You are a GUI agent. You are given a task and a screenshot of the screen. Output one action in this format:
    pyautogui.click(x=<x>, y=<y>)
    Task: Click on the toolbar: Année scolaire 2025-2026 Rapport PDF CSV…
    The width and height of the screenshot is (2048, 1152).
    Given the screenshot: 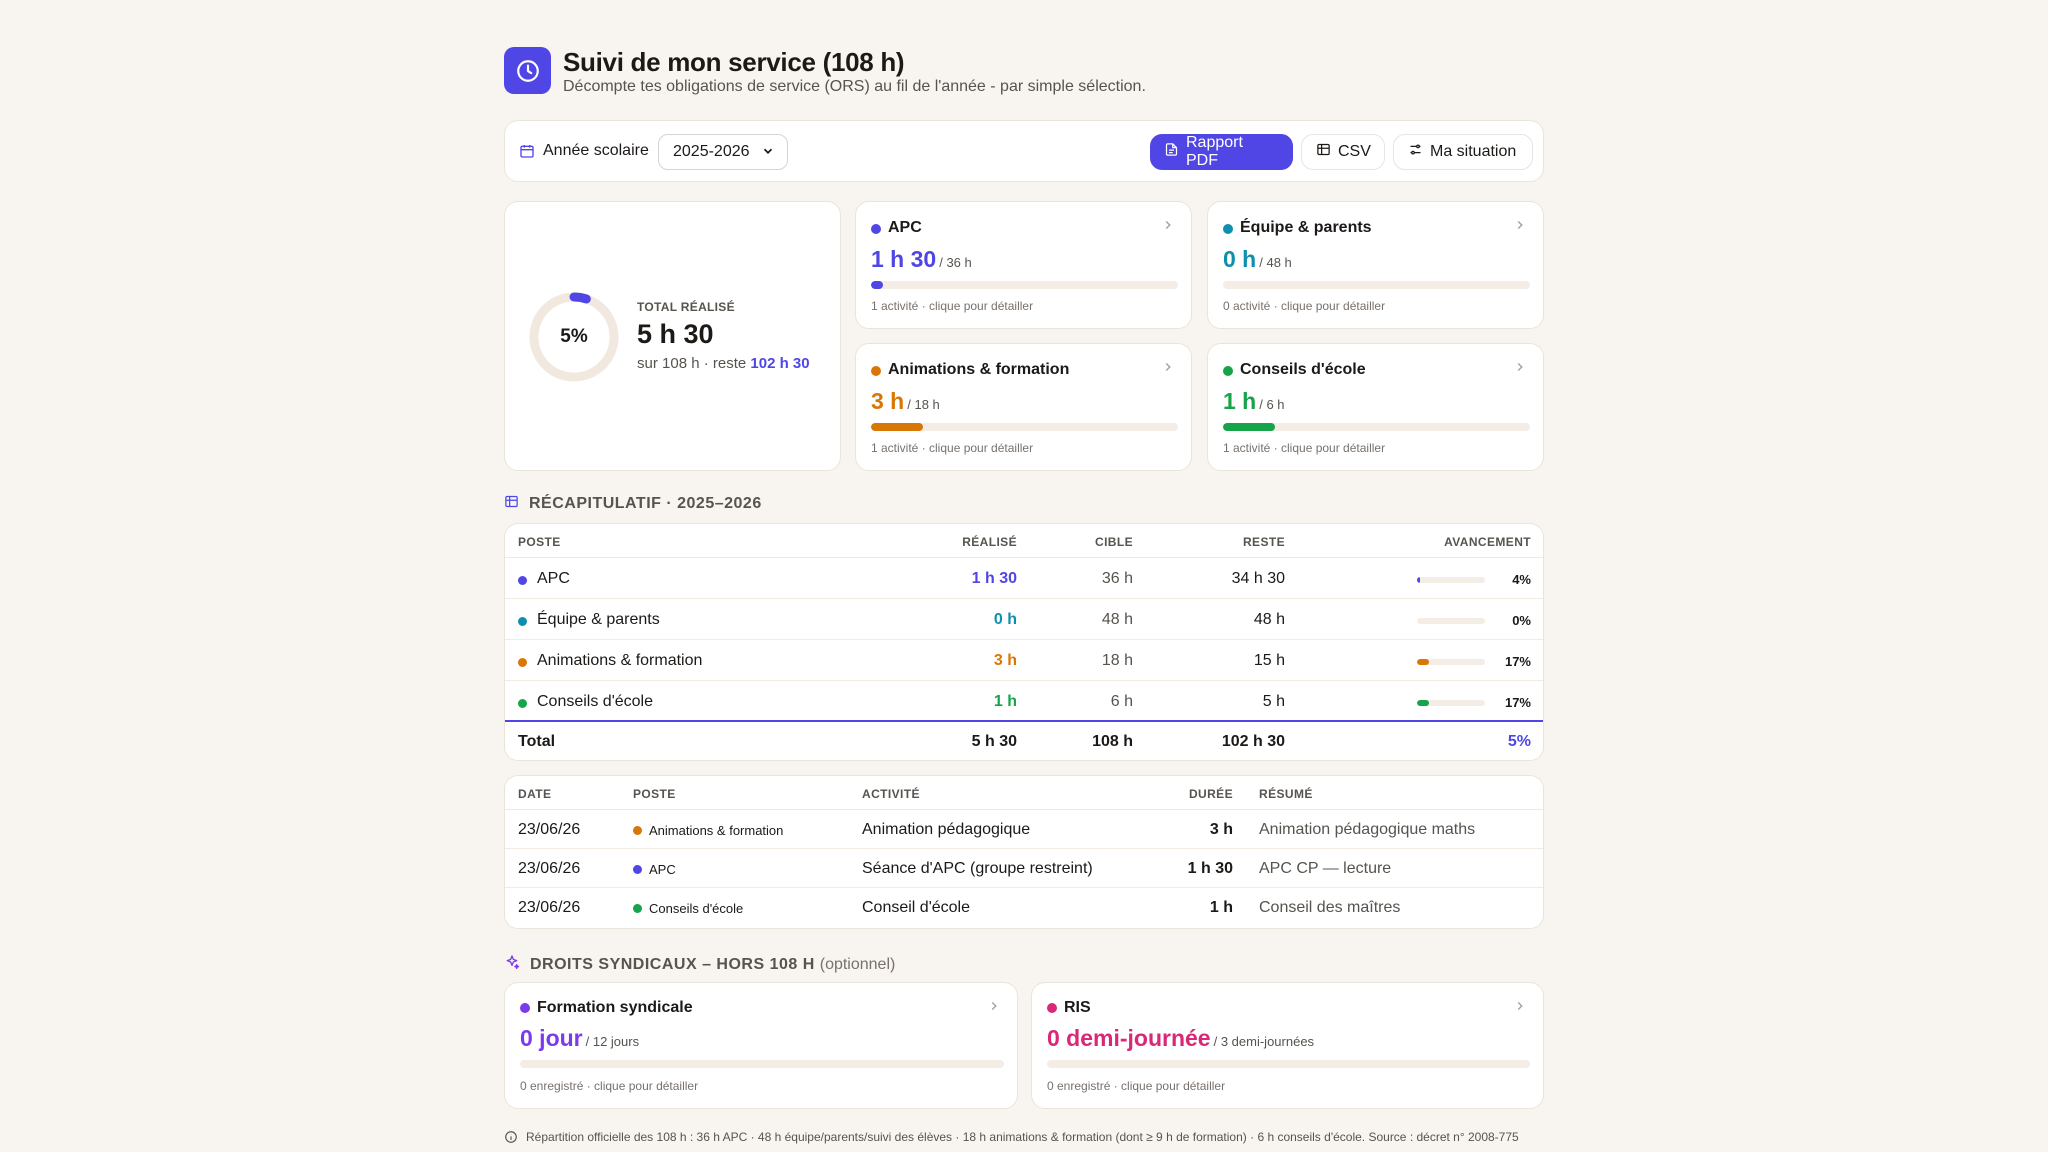 What is the action you would take?
    pyautogui.click(x=1024, y=151)
    